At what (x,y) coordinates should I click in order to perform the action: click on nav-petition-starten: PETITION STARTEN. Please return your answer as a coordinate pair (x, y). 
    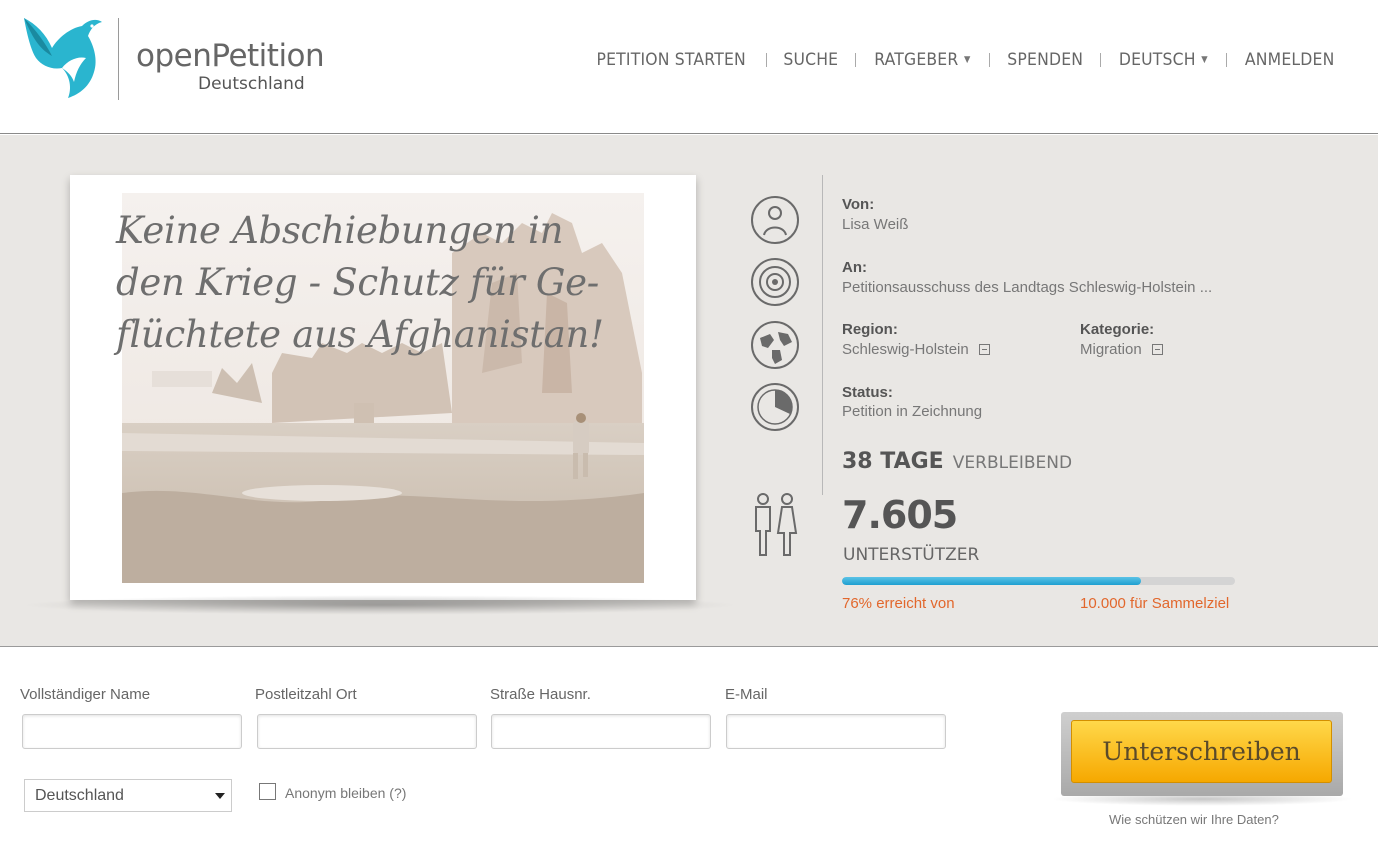
    Looking at the image, I should click on (670, 60).